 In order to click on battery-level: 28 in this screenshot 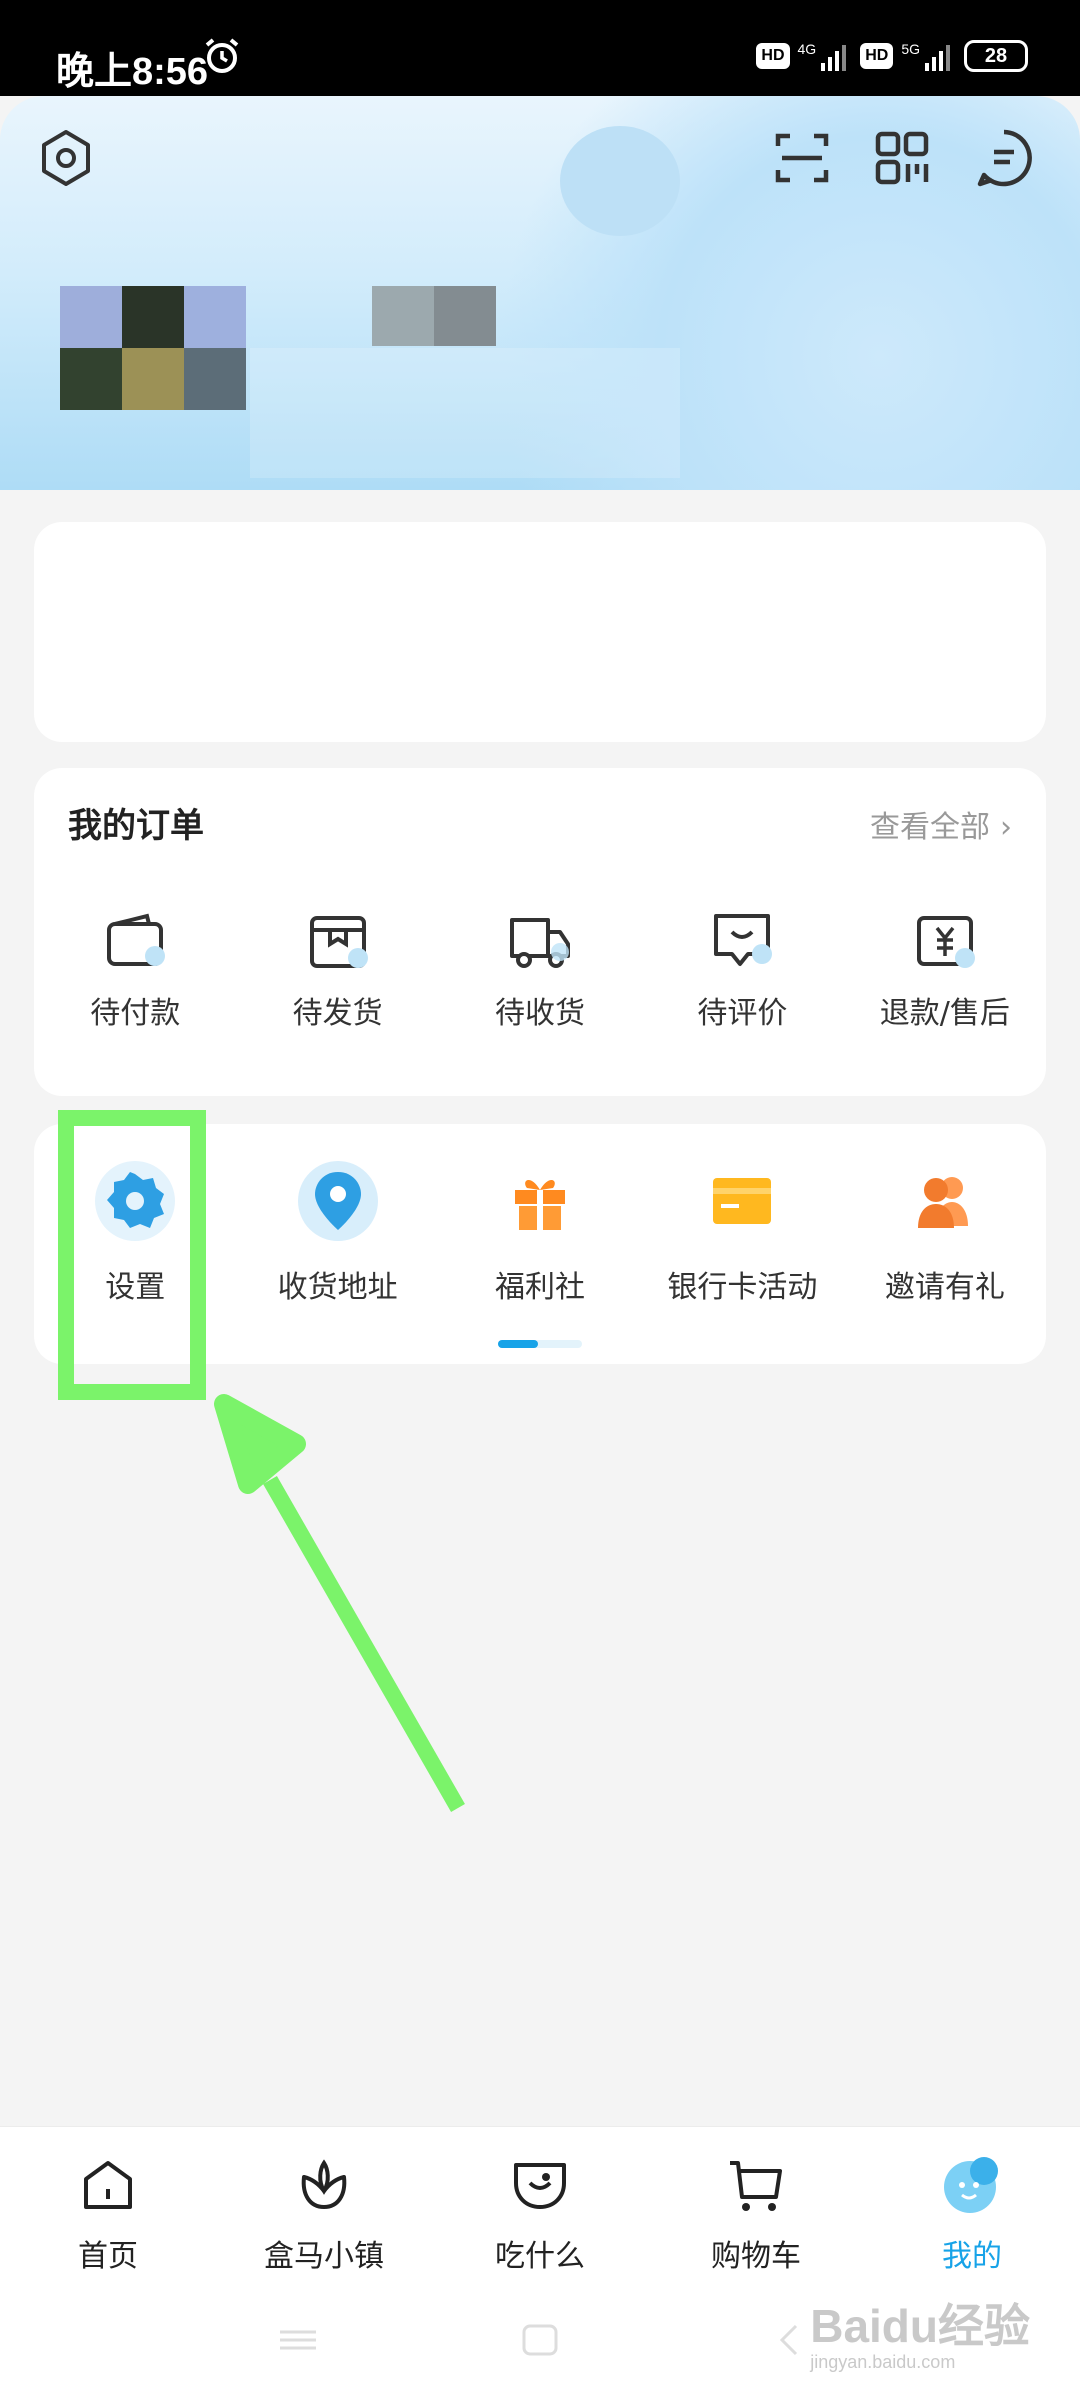, I will do `click(996, 55)`.